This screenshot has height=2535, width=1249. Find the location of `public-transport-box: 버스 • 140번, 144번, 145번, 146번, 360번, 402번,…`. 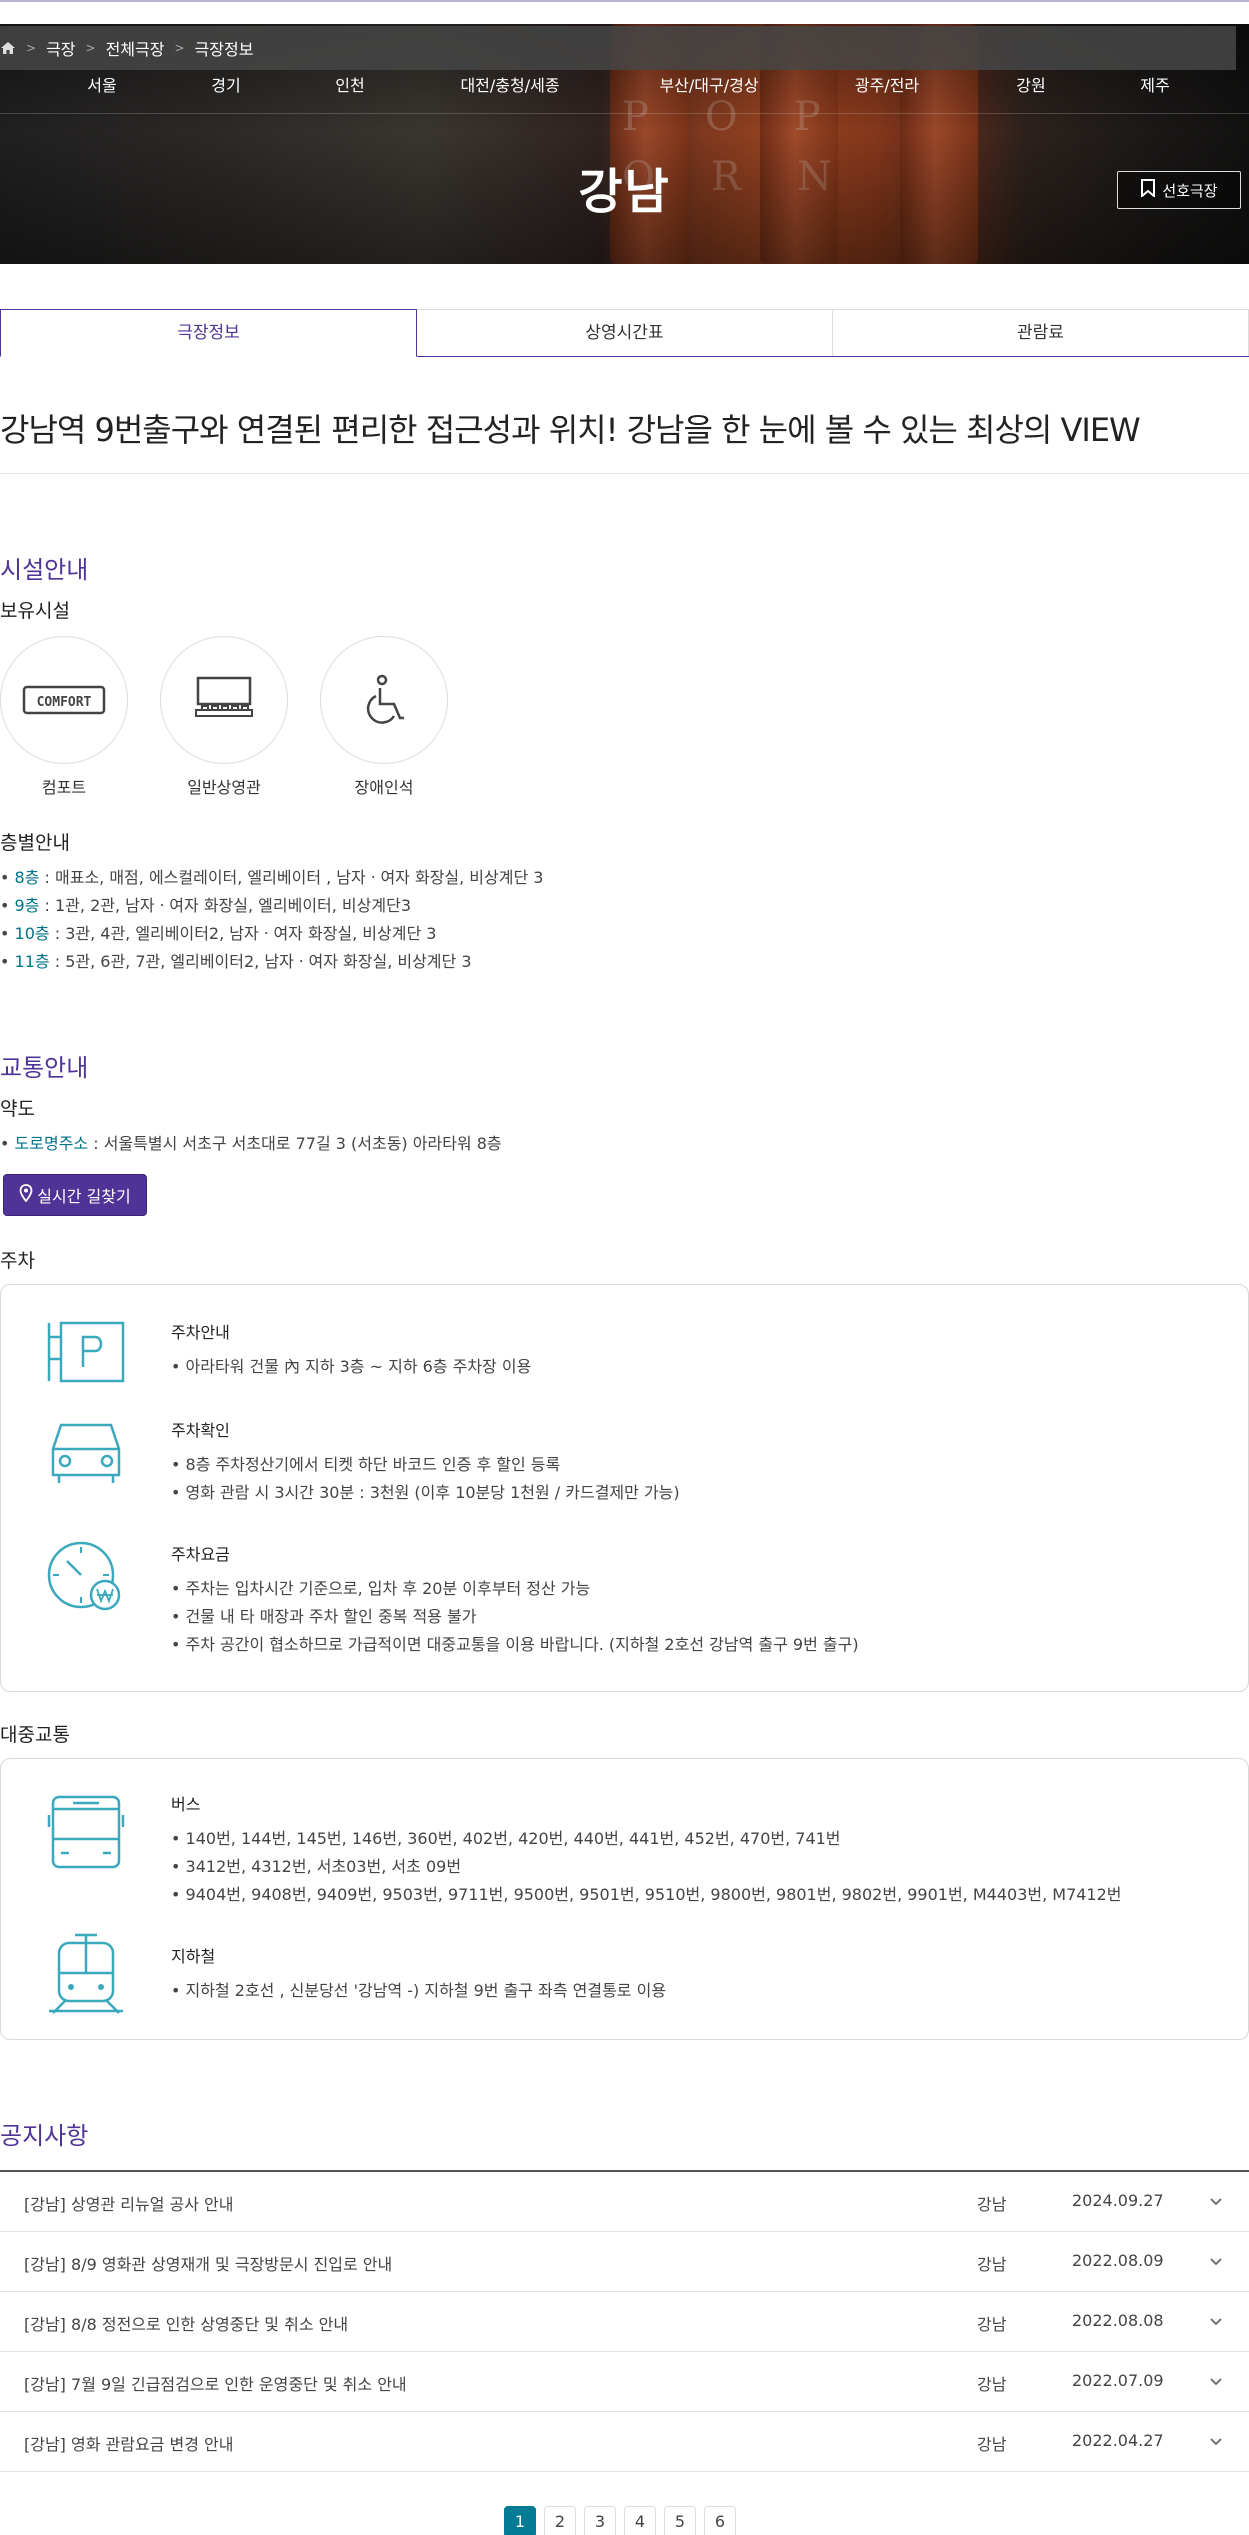

public-transport-box: 버스 • 140번, 144번, 145번, 146번, 360번, 402번,… is located at coordinates (624, 1899).